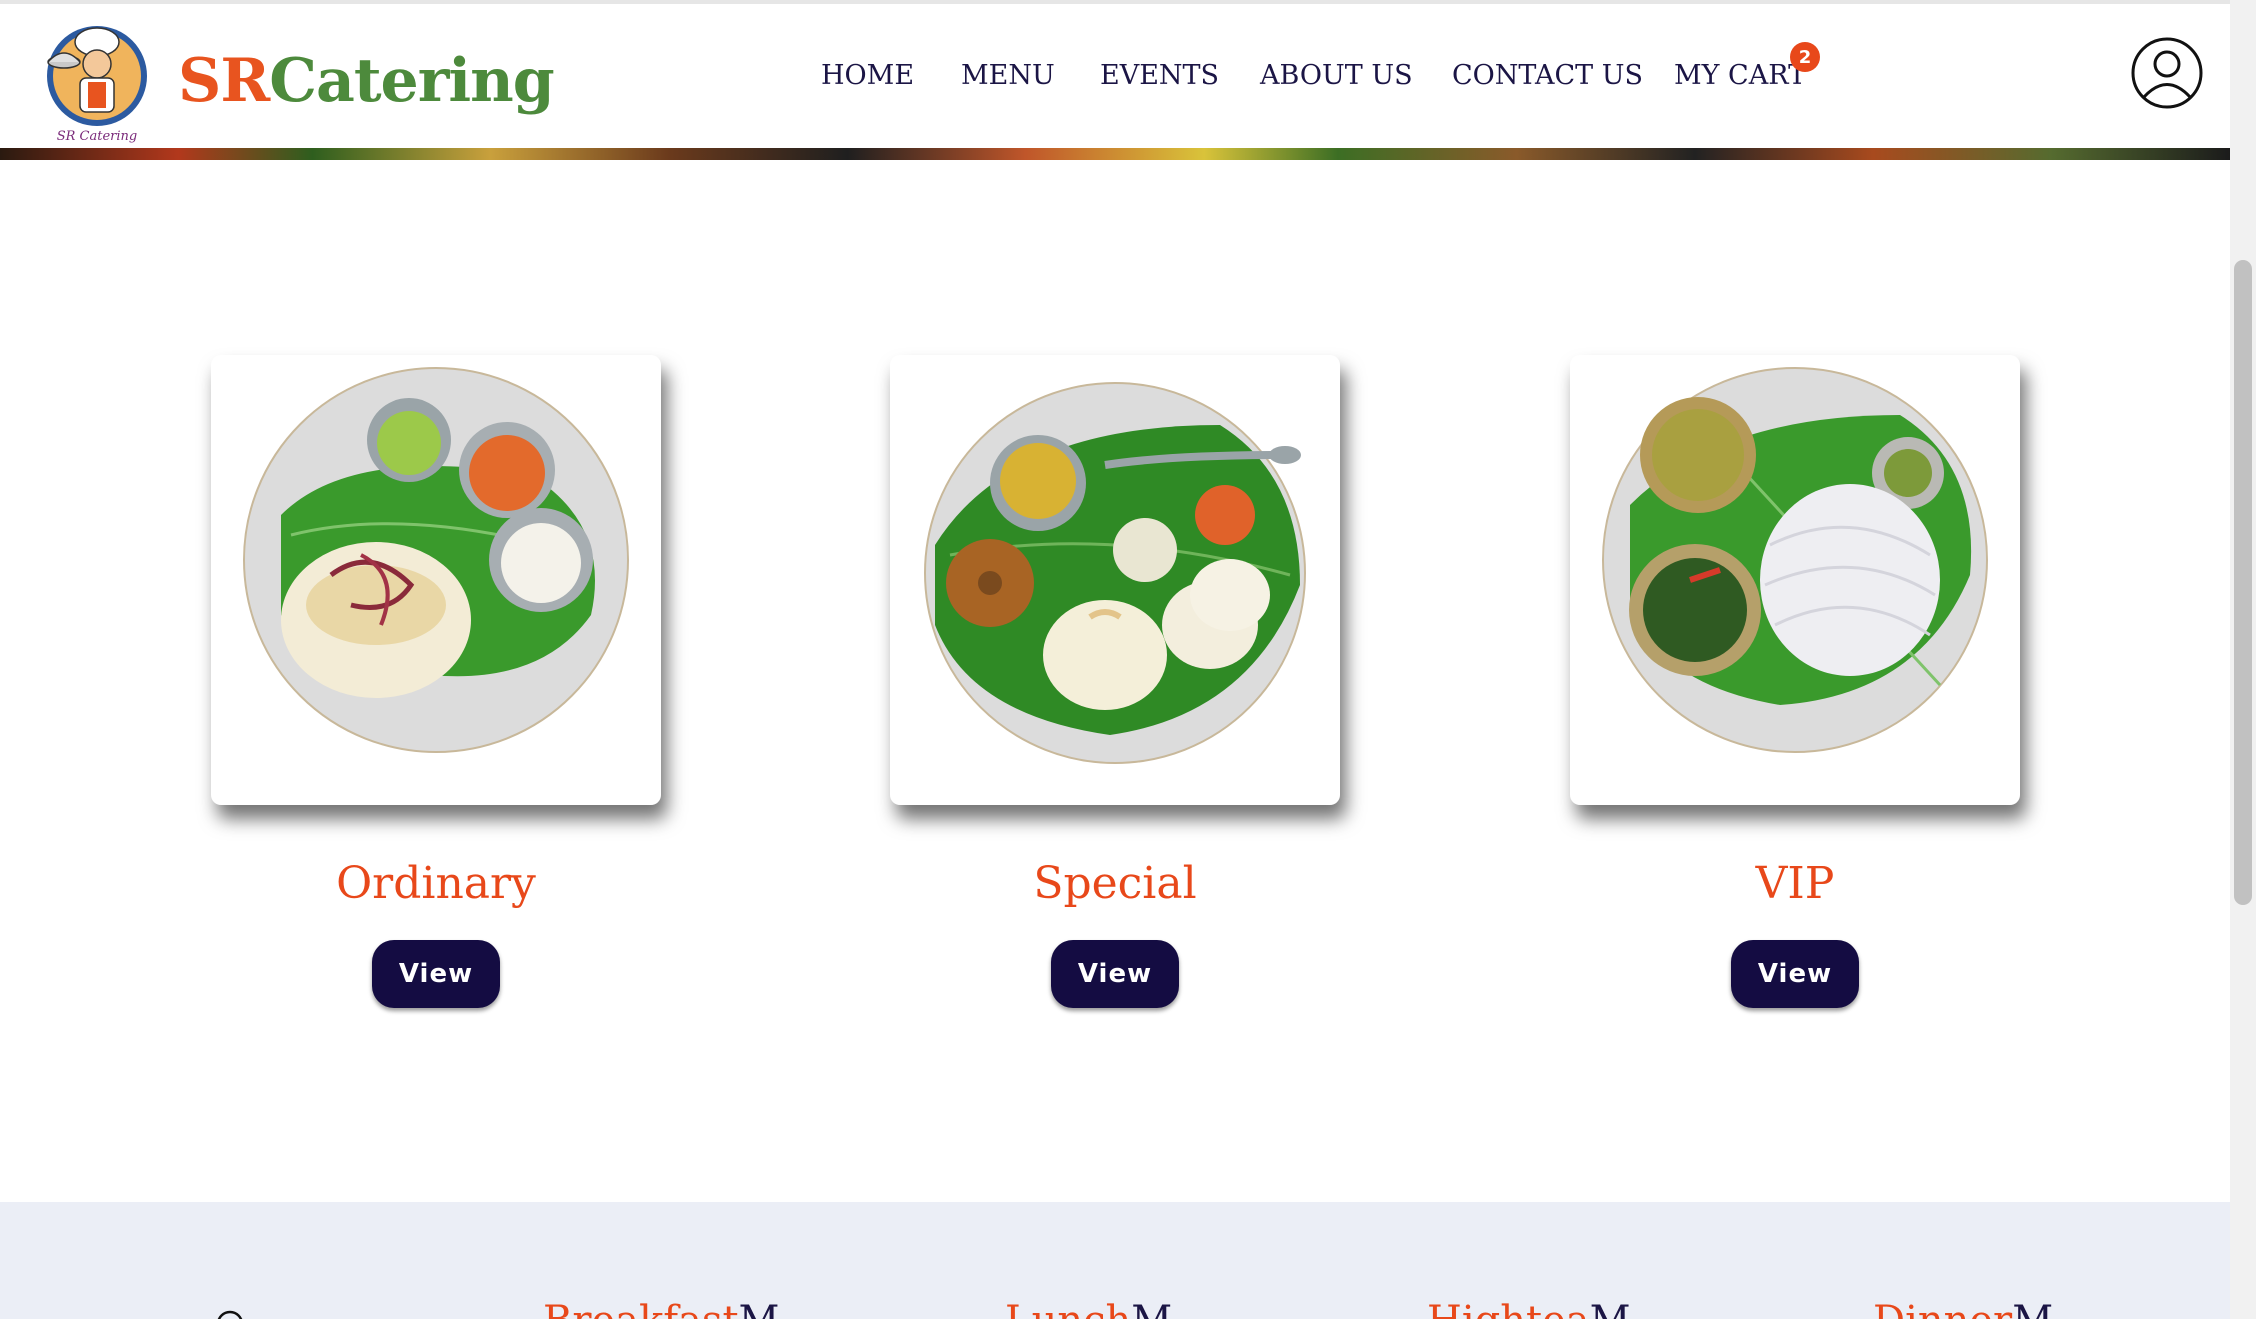 Image resolution: width=2256 pixels, height=1319 pixels. I want to click on nav-contact-us: CONTACT US, so click(1547, 75).